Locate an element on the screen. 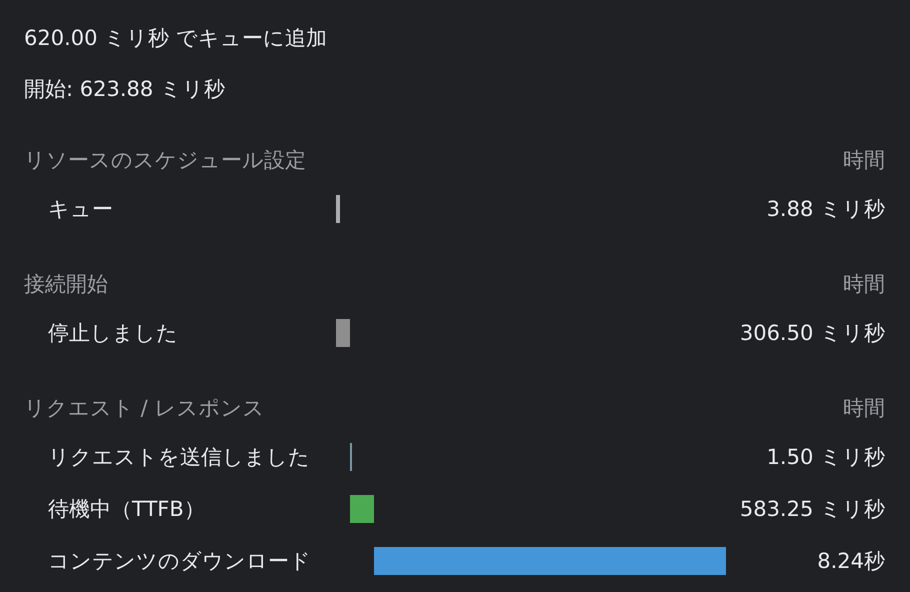 This screenshot has height=592, width=910. section-title: 接続開始 is located at coordinates (66, 284).